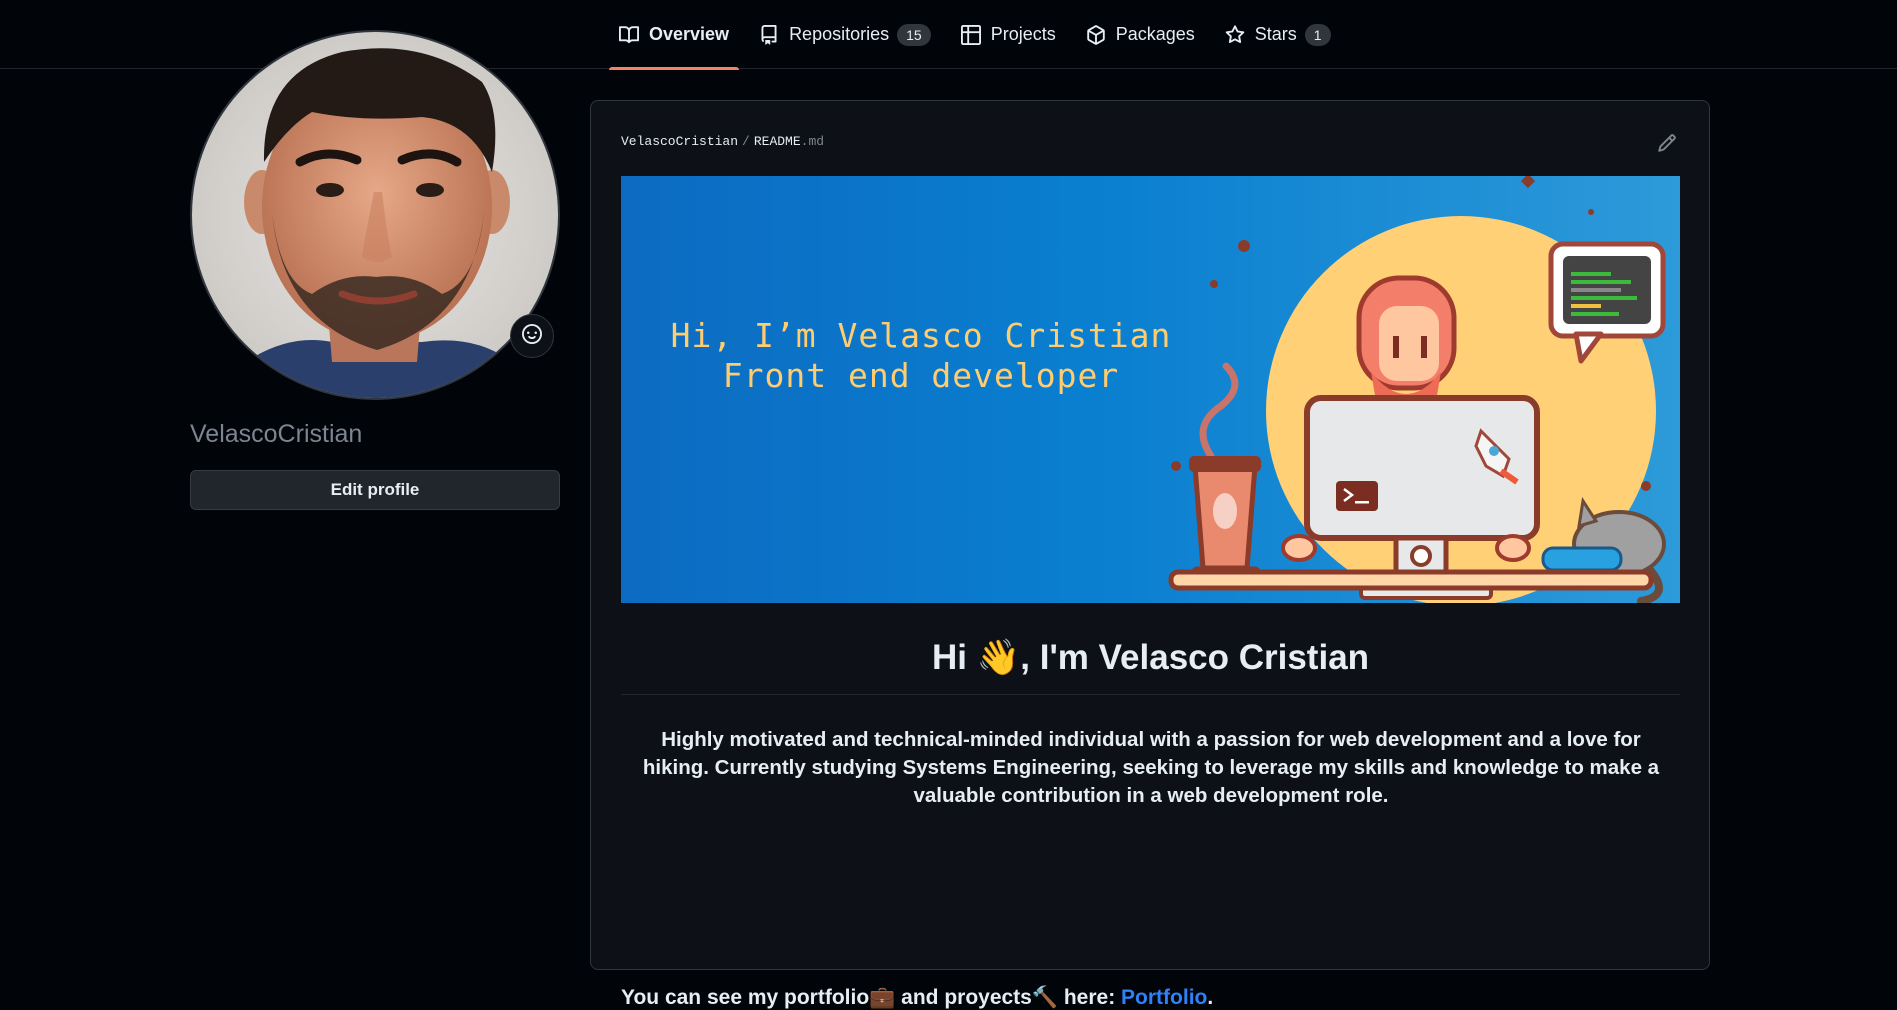 The height and width of the screenshot is (1010, 1897). I want to click on tab-overview-label: Overview, so click(689, 34).